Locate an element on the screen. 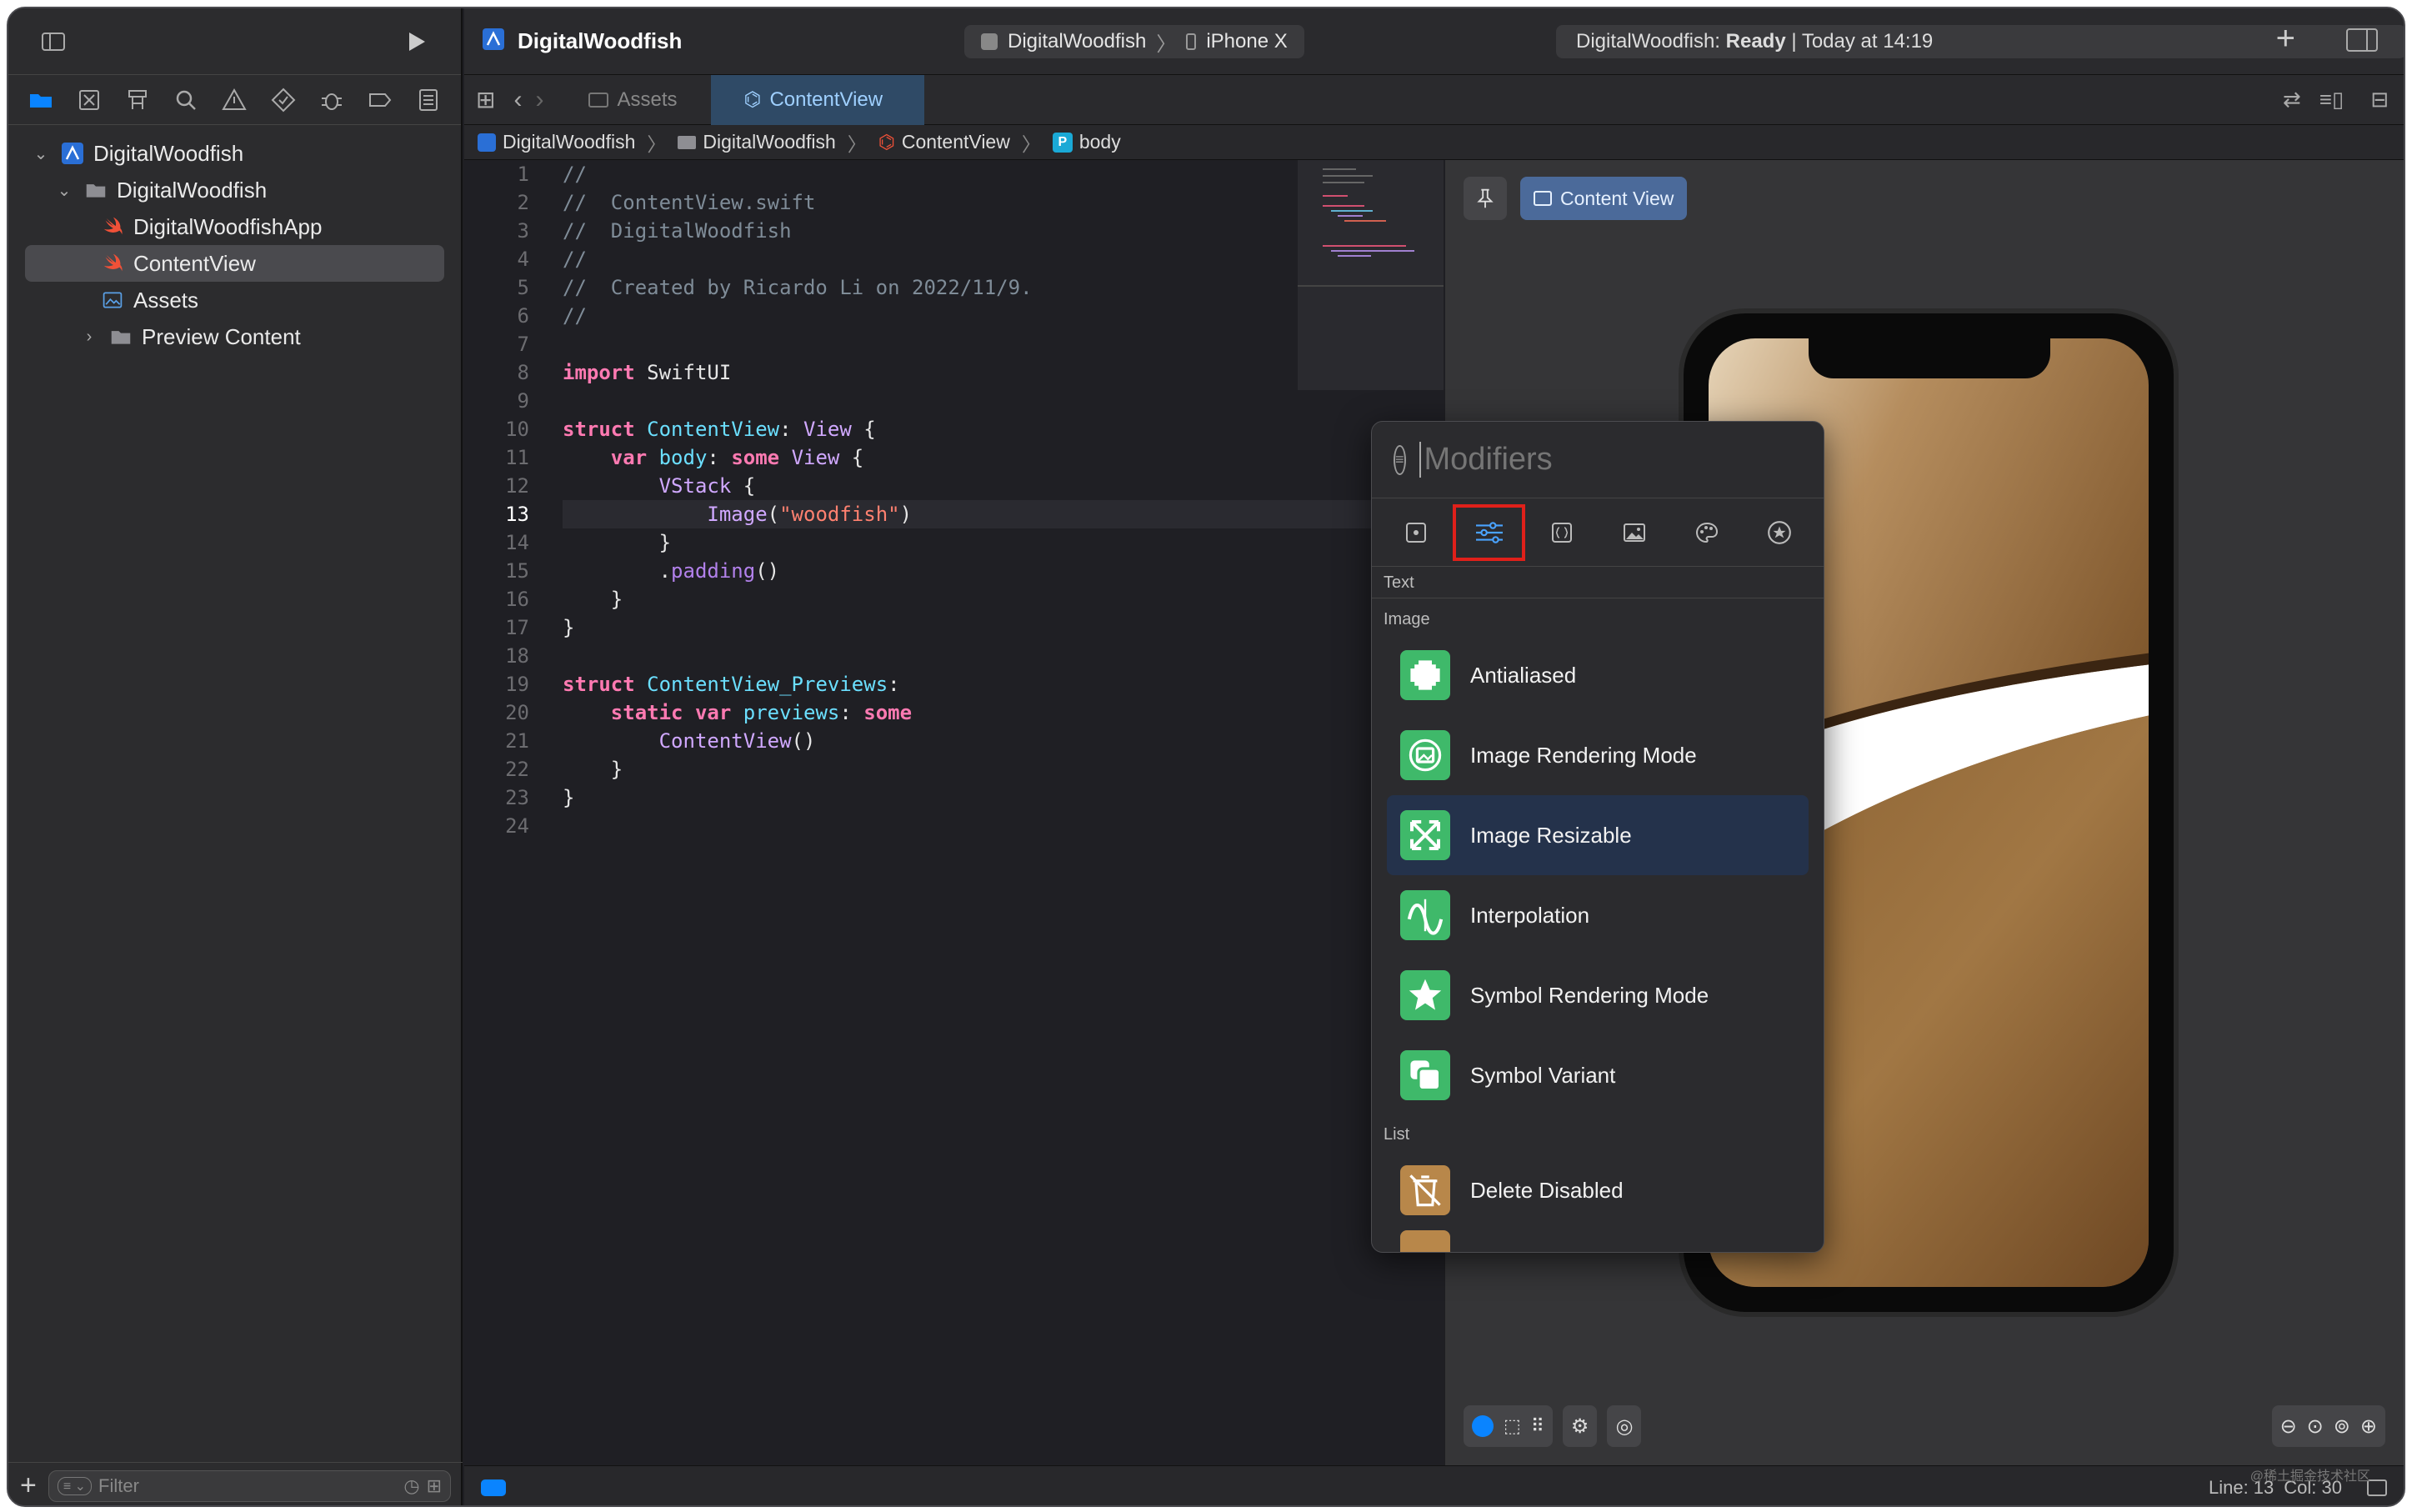 The image size is (2412, 1512). filter-icon: ≡ is located at coordinates (1400, 460).